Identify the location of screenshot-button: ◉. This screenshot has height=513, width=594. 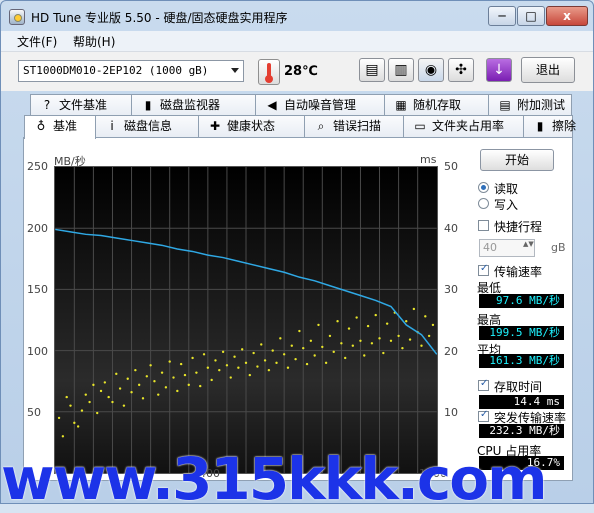
(431, 70).